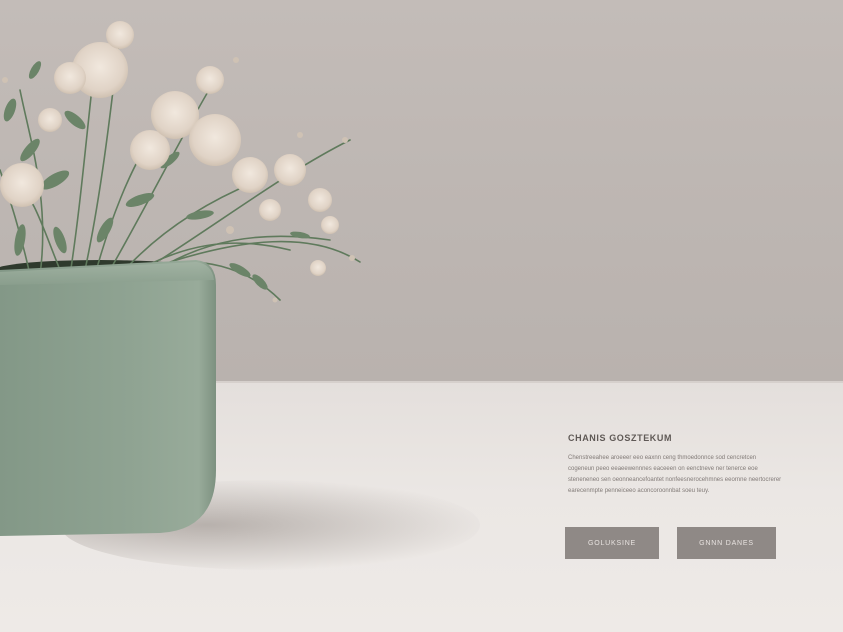 This screenshot has height=632, width=843. I want to click on pot-body, so click(108, 398).